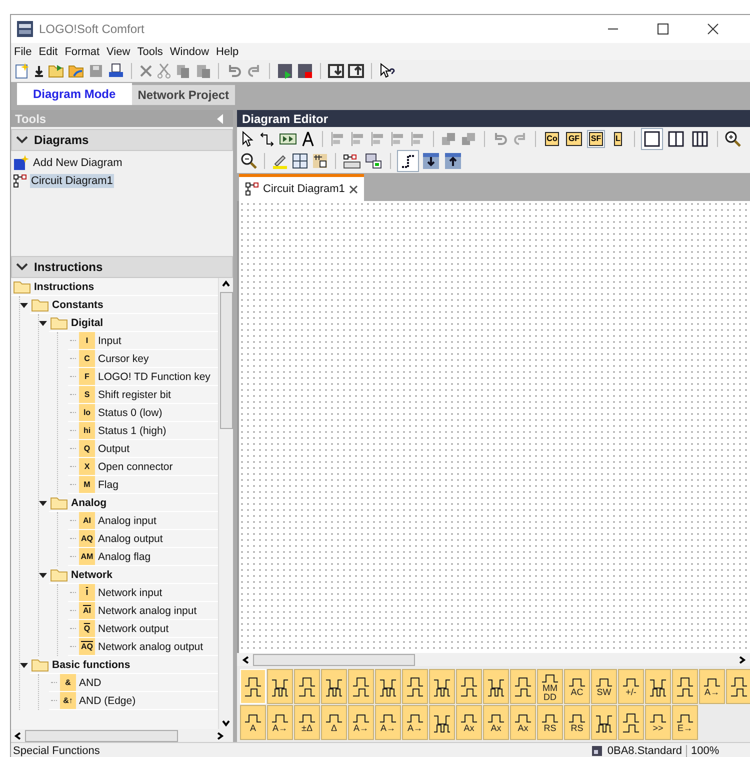 This screenshot has width=750, height=757. What do you see at coordinates (143, 467) in the screenshot?
I see `tree-item: X Open connector` at bounding box center [143, 467].